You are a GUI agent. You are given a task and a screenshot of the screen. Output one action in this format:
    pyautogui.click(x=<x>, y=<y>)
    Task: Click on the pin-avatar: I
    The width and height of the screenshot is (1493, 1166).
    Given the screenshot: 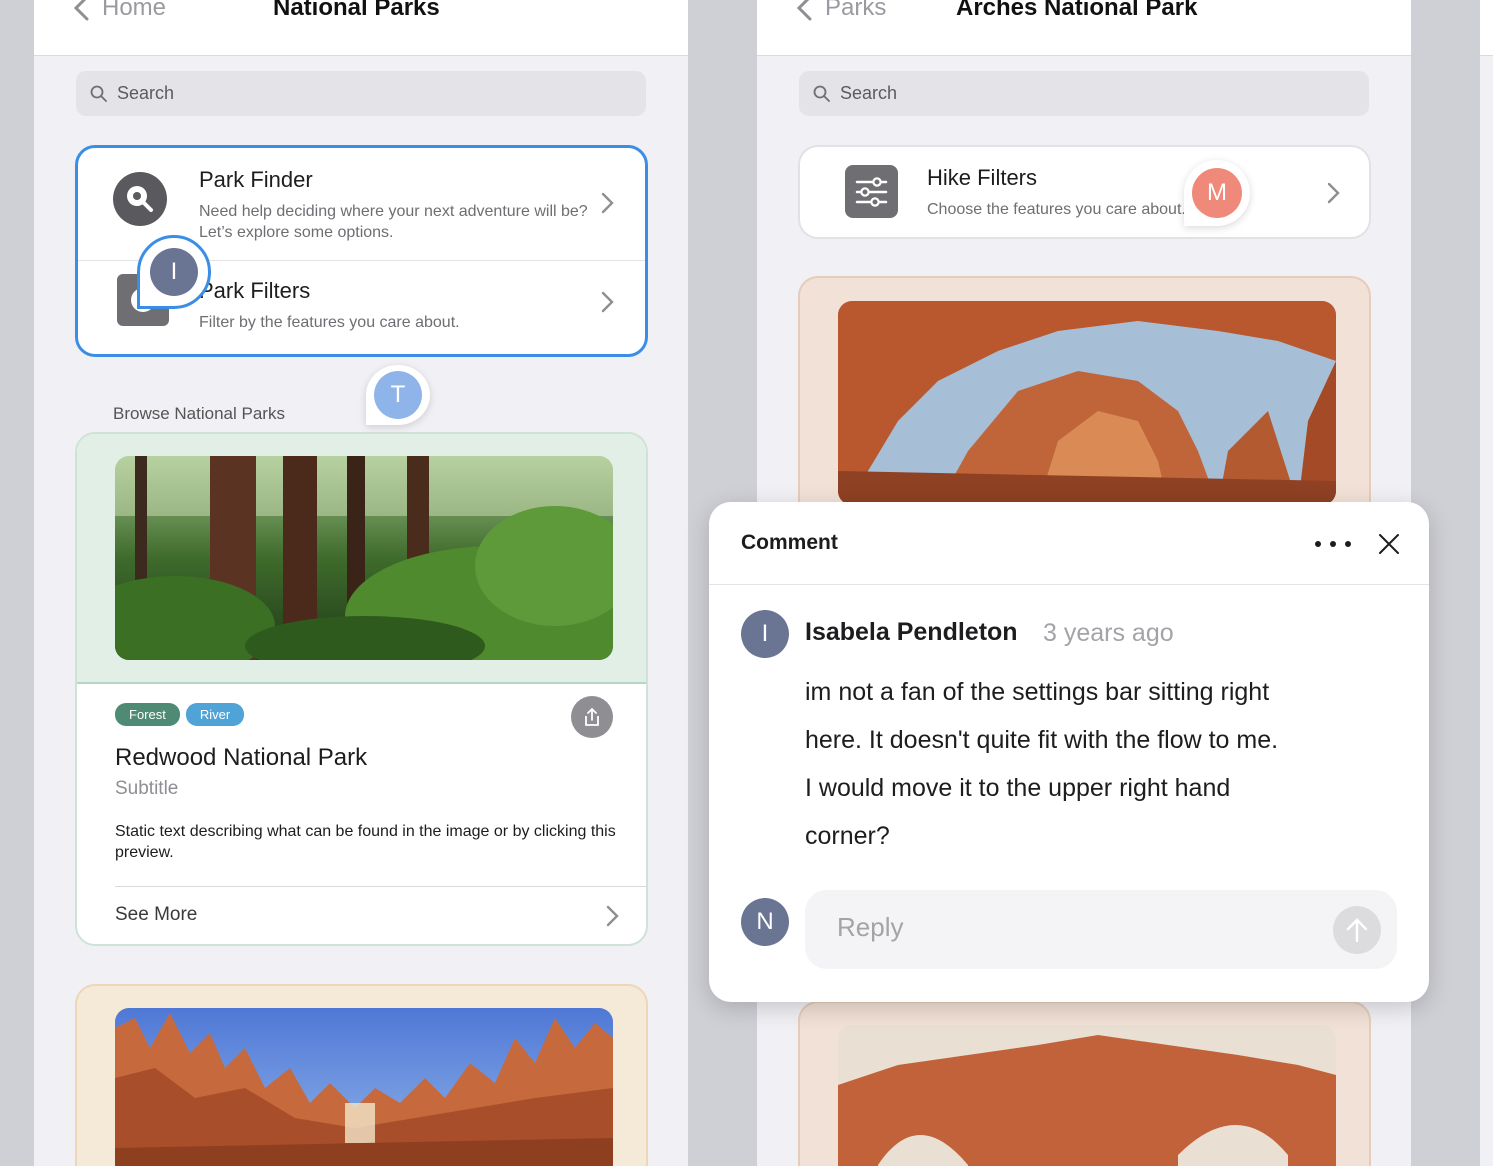 What is the action you would take?
    pyautogui.click(x=174, y=272)
    